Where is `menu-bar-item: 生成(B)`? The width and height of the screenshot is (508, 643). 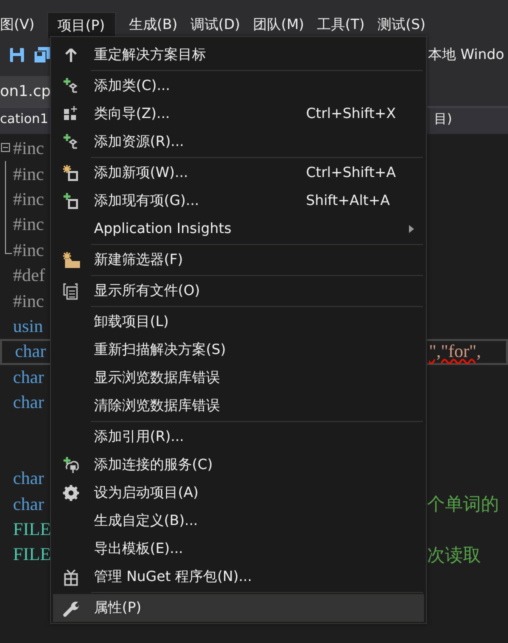
menu-bar-item: 生成(B) is located at coordinates (153, 25).